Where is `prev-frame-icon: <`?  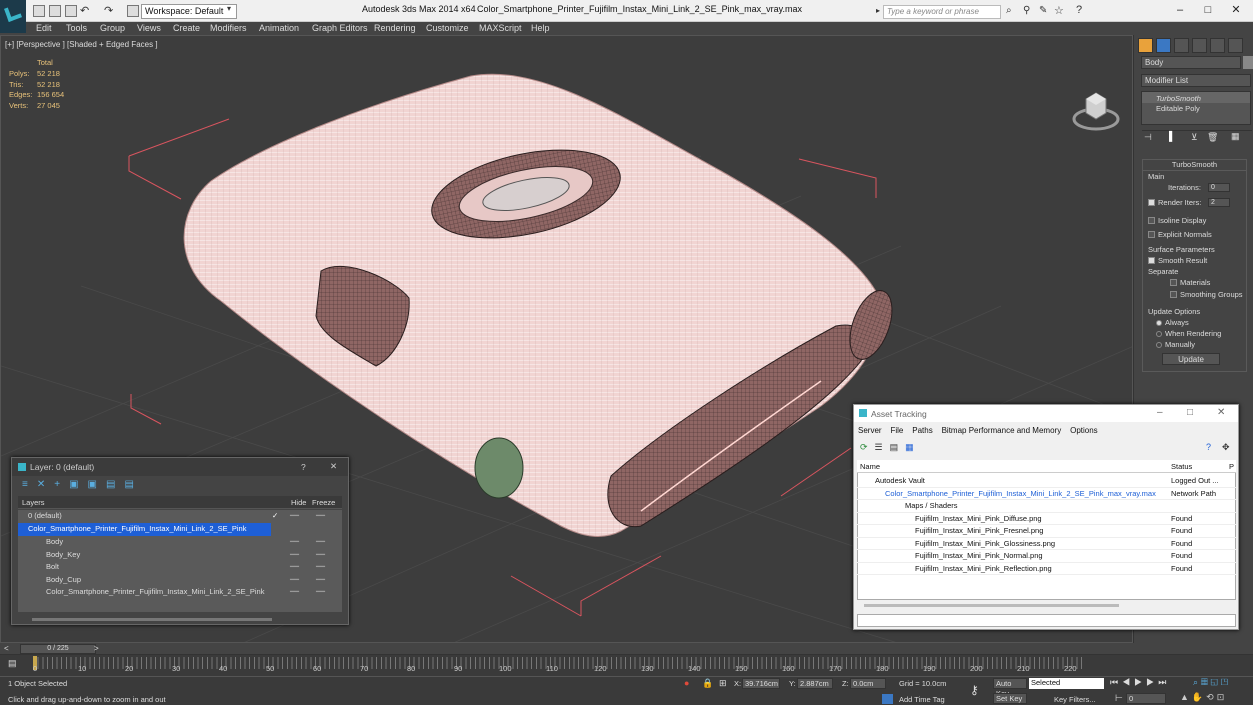
prev-frame-icon: < is located at coordinates (6, 648).